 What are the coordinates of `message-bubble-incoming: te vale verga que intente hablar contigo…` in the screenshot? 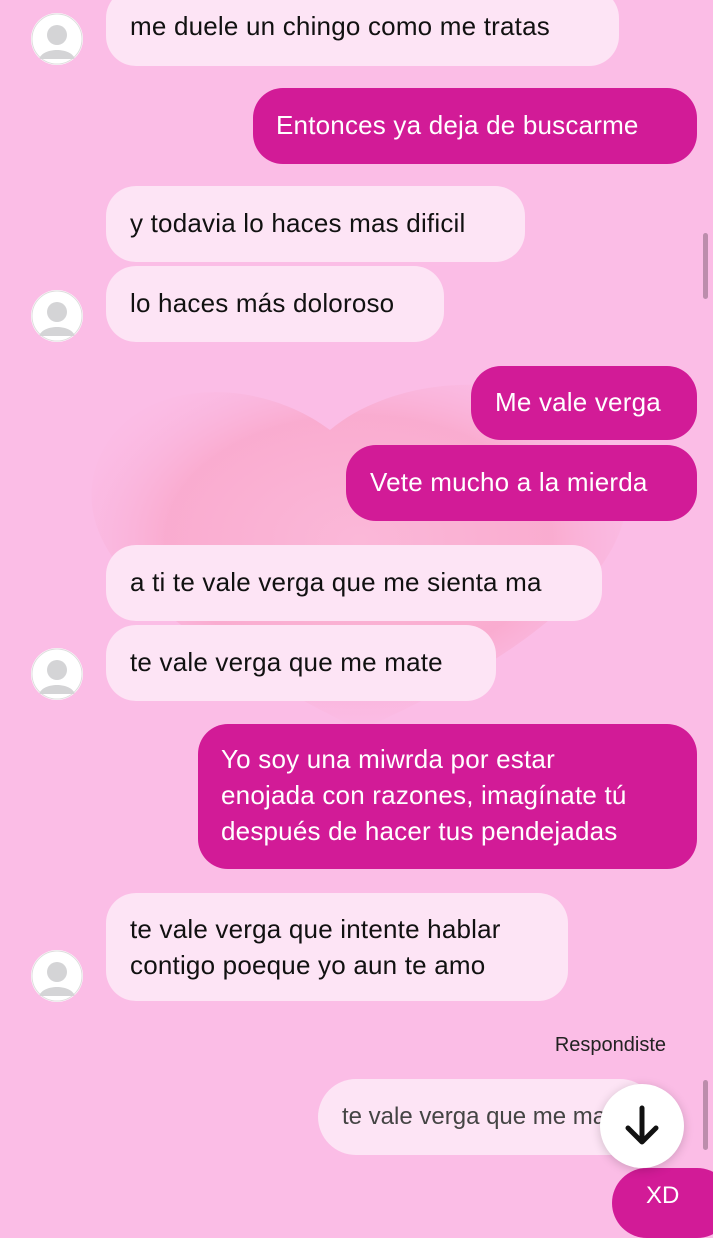 It's located at (337, 947).